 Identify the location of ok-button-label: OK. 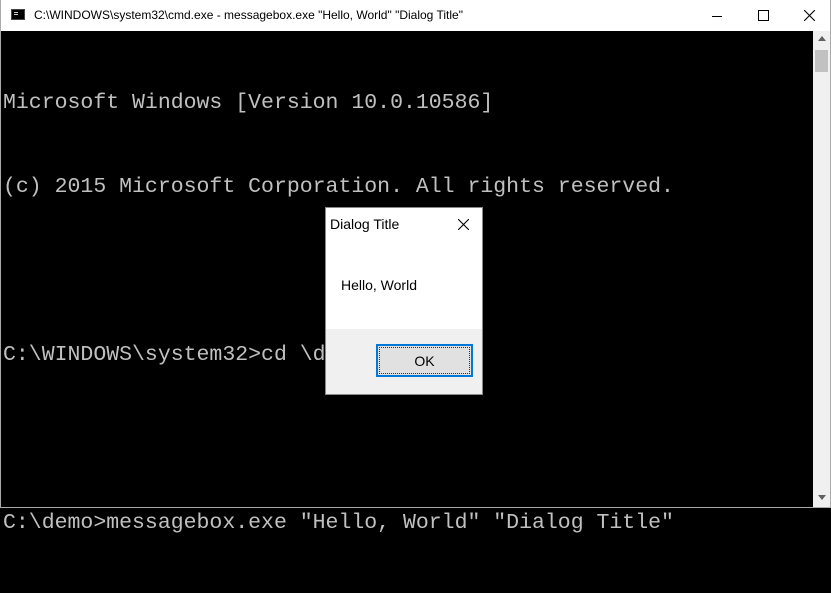
(424, 360).